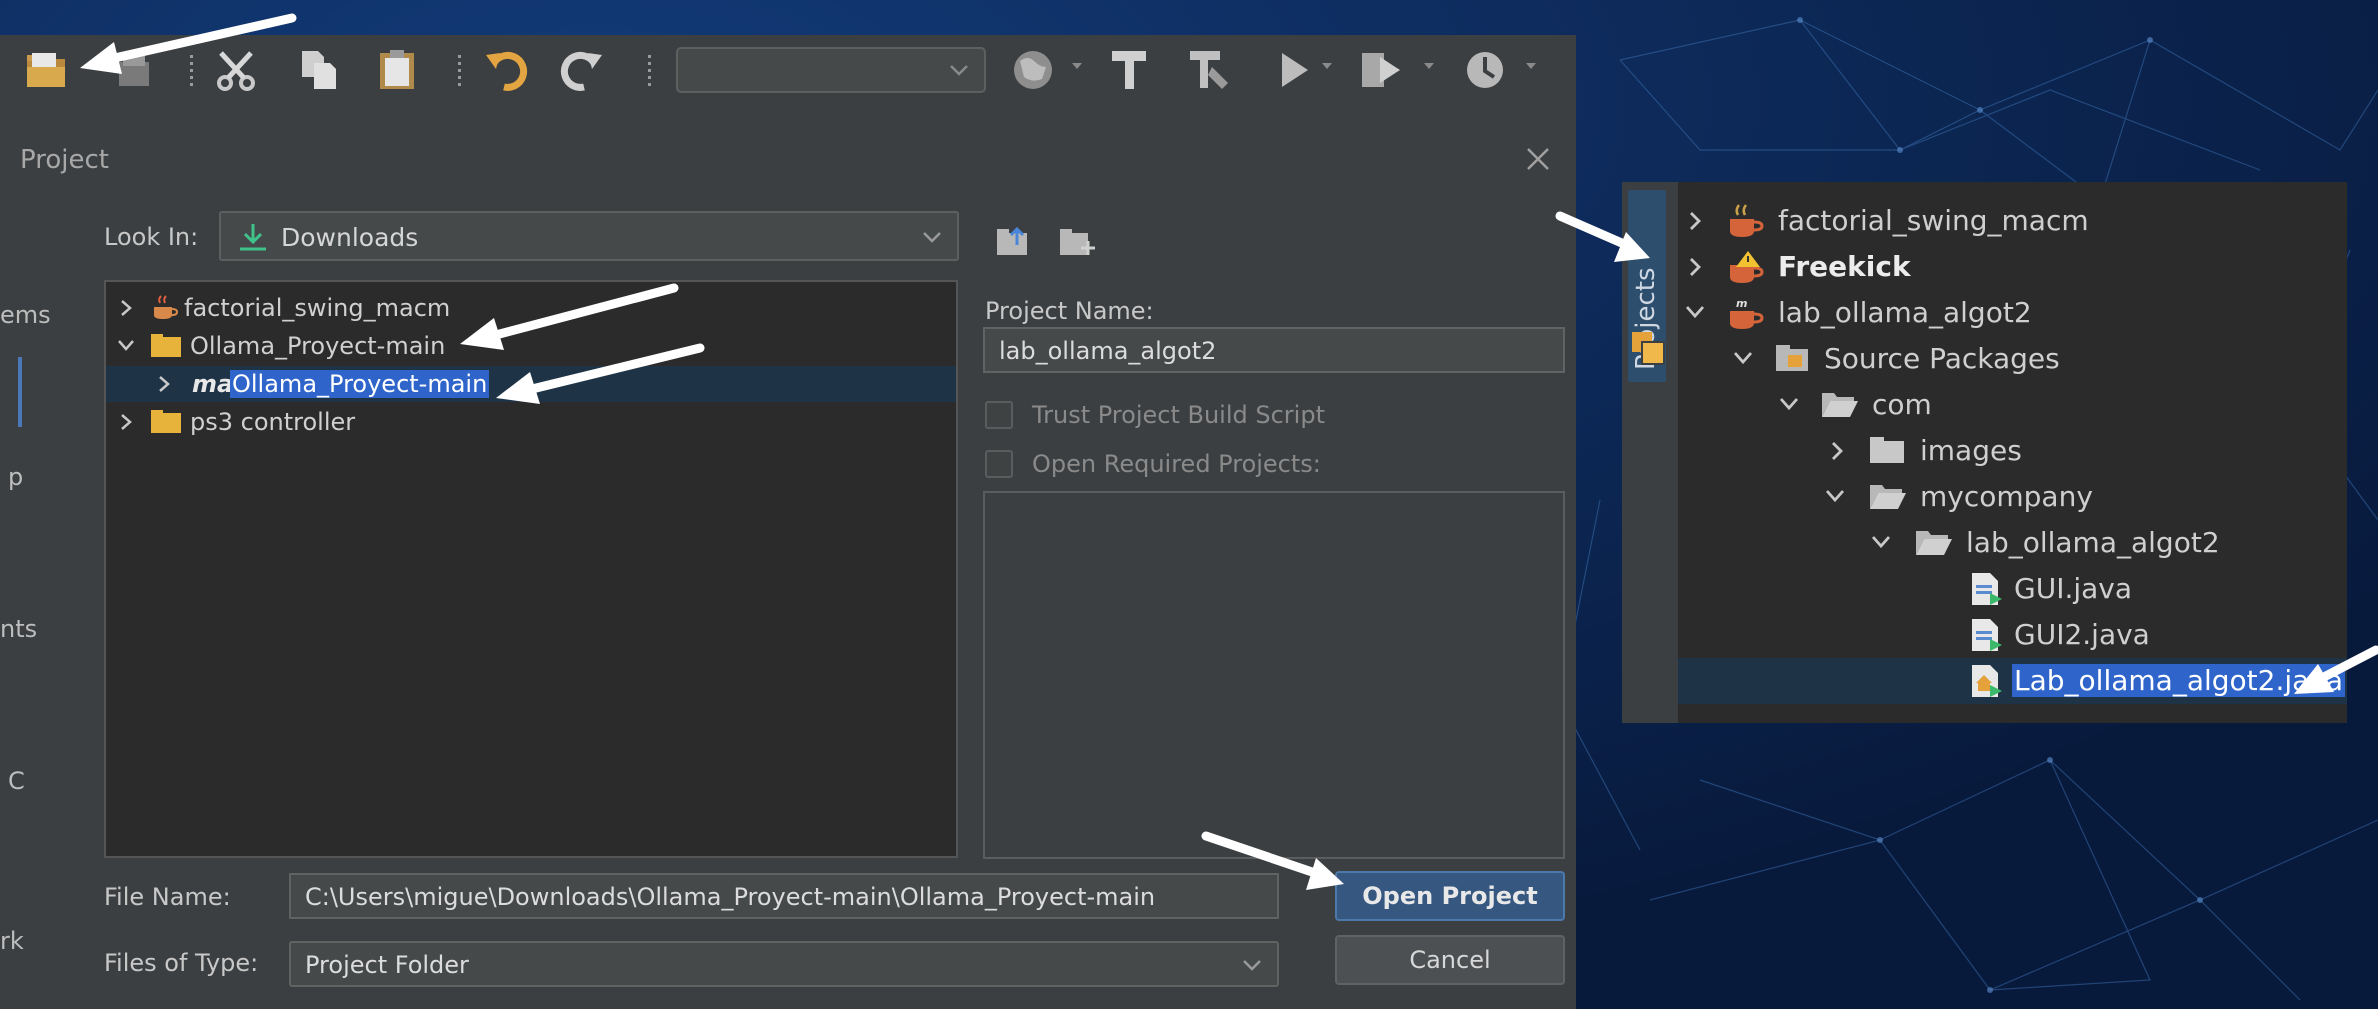 This screenshot has width=2378, height=1009. I want to click on tree-row: m lab_ollama_algot2, so click(2012, 313).